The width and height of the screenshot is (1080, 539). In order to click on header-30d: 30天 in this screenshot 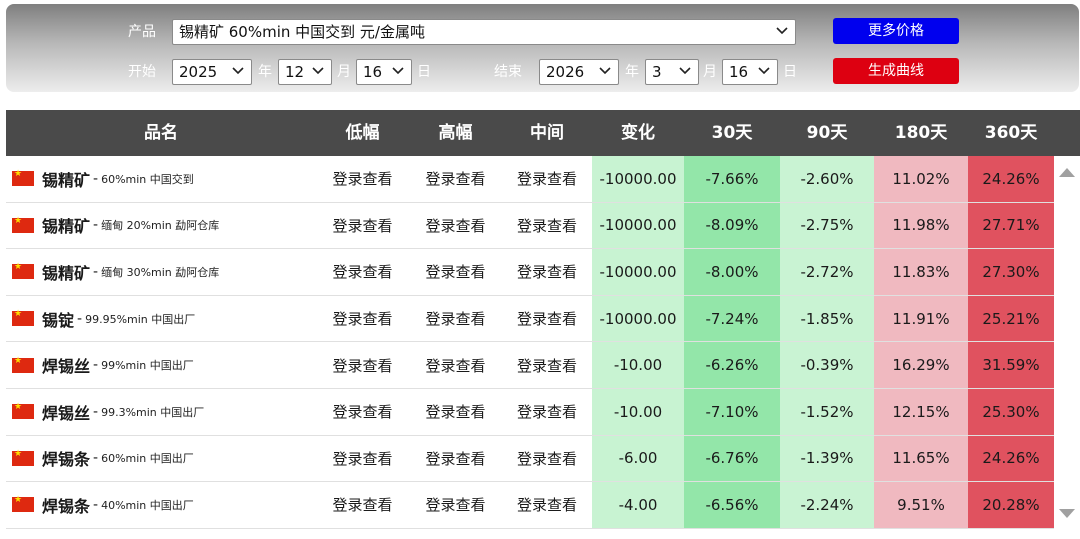, I will do `click(732, 133)`.